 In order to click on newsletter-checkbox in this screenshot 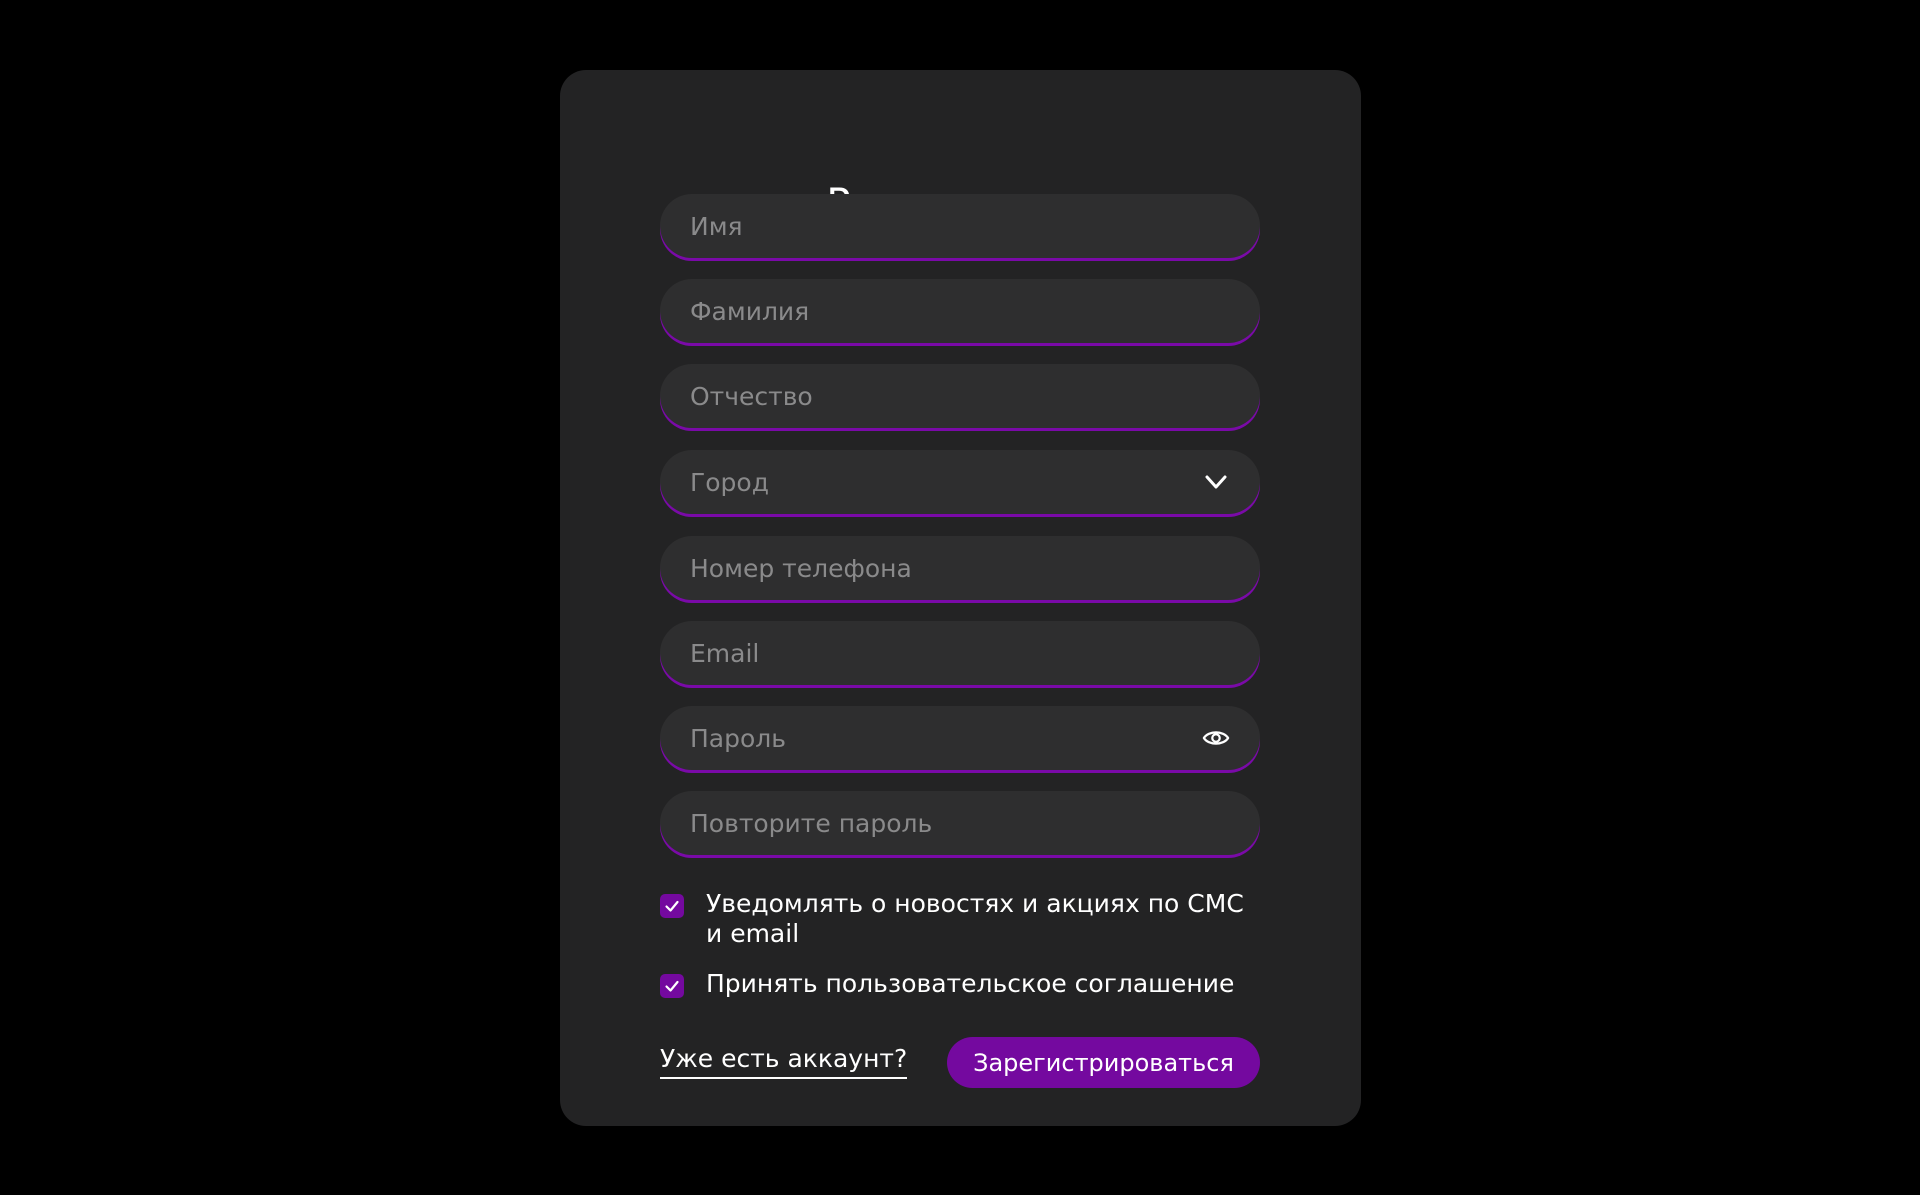, I will do `click(672, 906)`.